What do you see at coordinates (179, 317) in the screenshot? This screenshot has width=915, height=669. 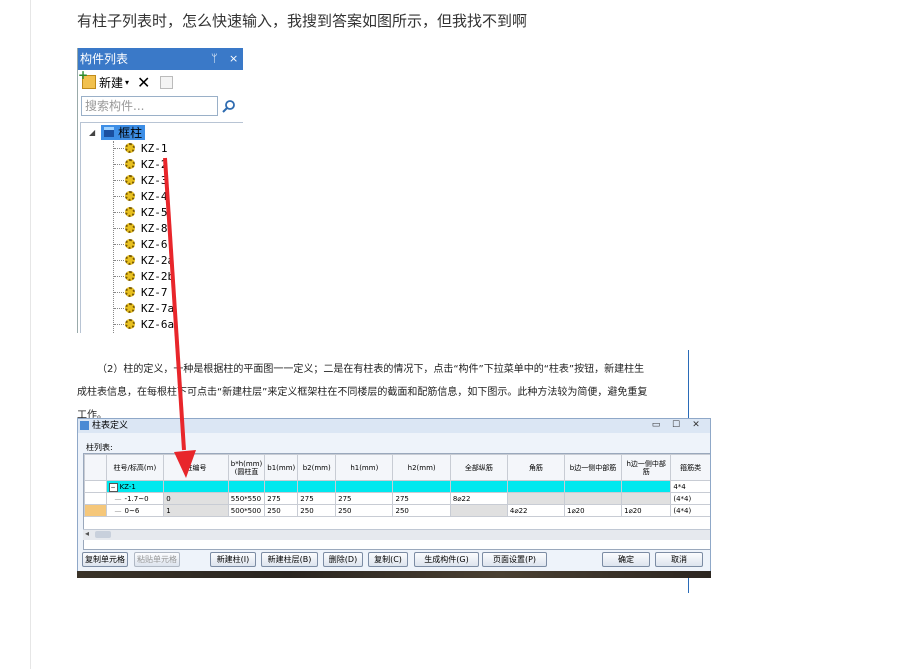 I see `red-arrow-icon` at bounding box center [179, 317].